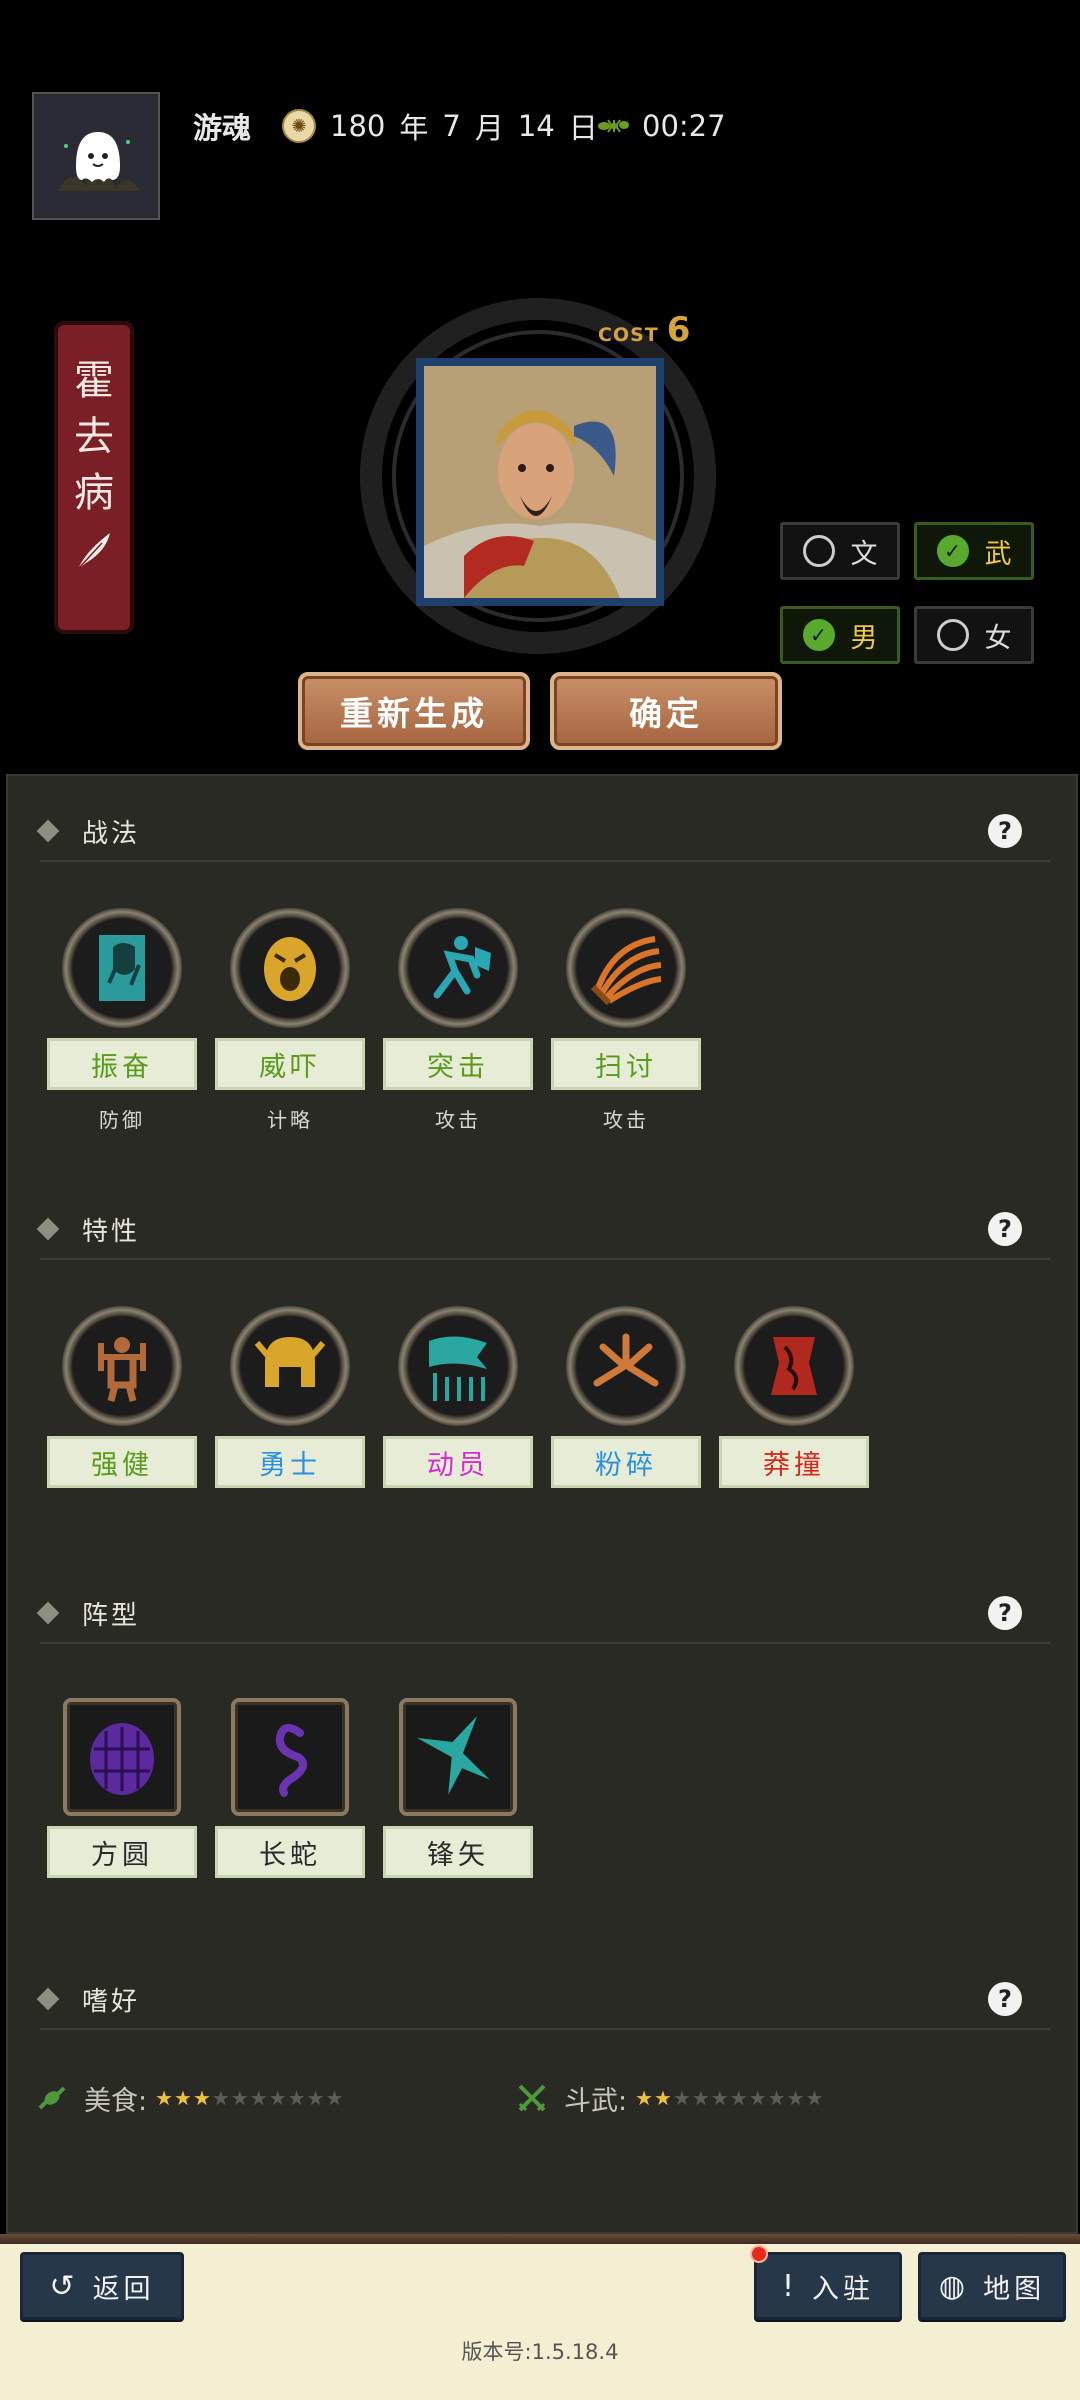 This screenshot has width=1080, height=2400. What do you see at coordinates (122, 1788) in the screenshot?
I see `formation-item: 方圆` at bounding box center [122, 1788].